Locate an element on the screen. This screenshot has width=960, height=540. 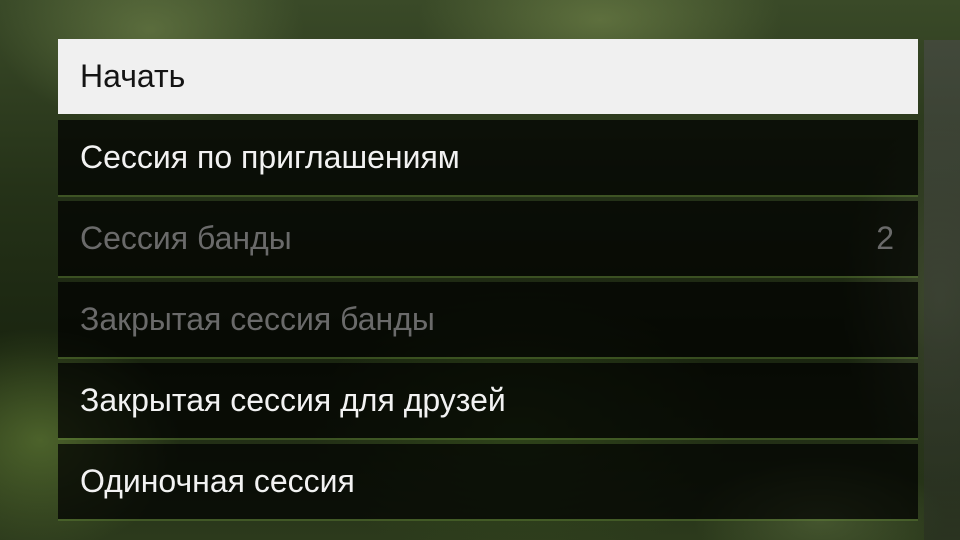
right-panel-edge is located at coordinates (942, 290).